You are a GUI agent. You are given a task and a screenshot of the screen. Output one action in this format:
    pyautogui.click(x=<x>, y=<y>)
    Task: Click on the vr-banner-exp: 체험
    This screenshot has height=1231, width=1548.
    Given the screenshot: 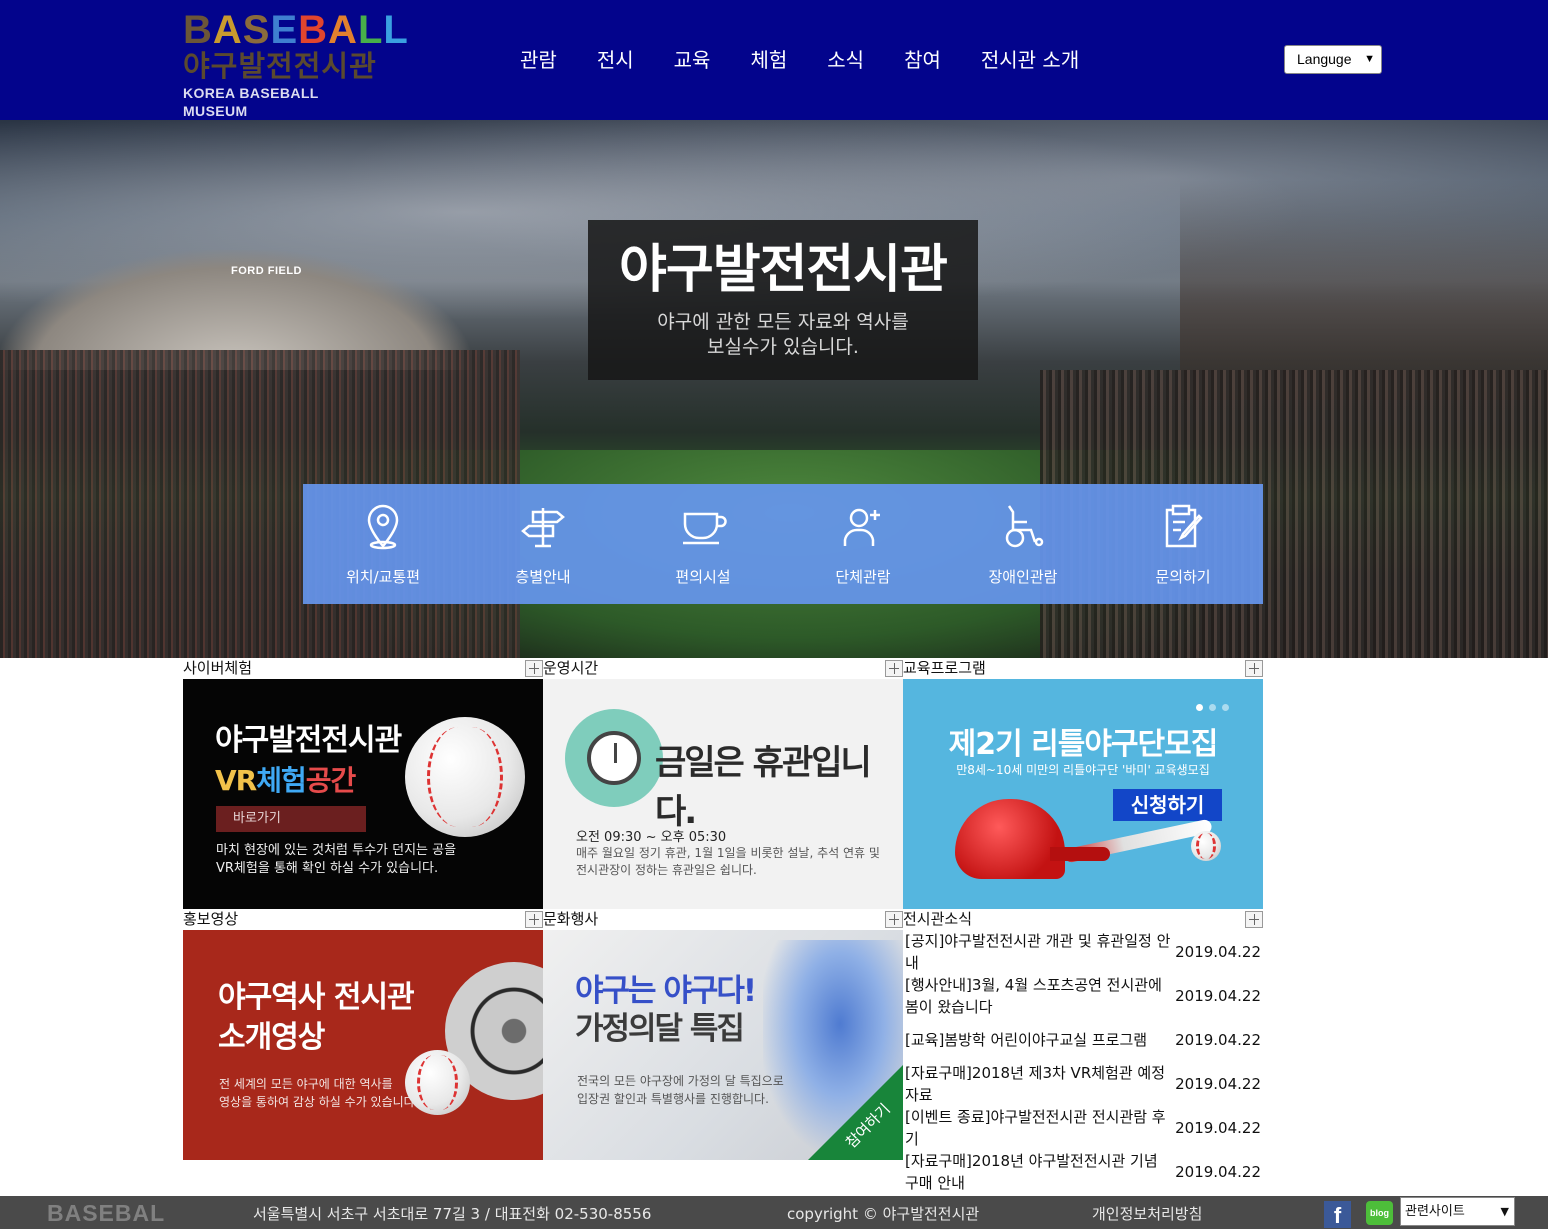 What is the action you would take?
    pyautogui.click(x=281, y=780)
    